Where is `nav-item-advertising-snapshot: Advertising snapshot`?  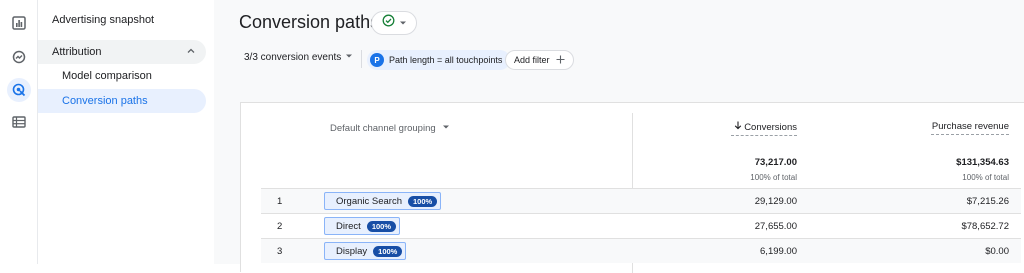
nav-item-advertising-snapshot: Advertising snapshot is located at coordinates (122, 20).